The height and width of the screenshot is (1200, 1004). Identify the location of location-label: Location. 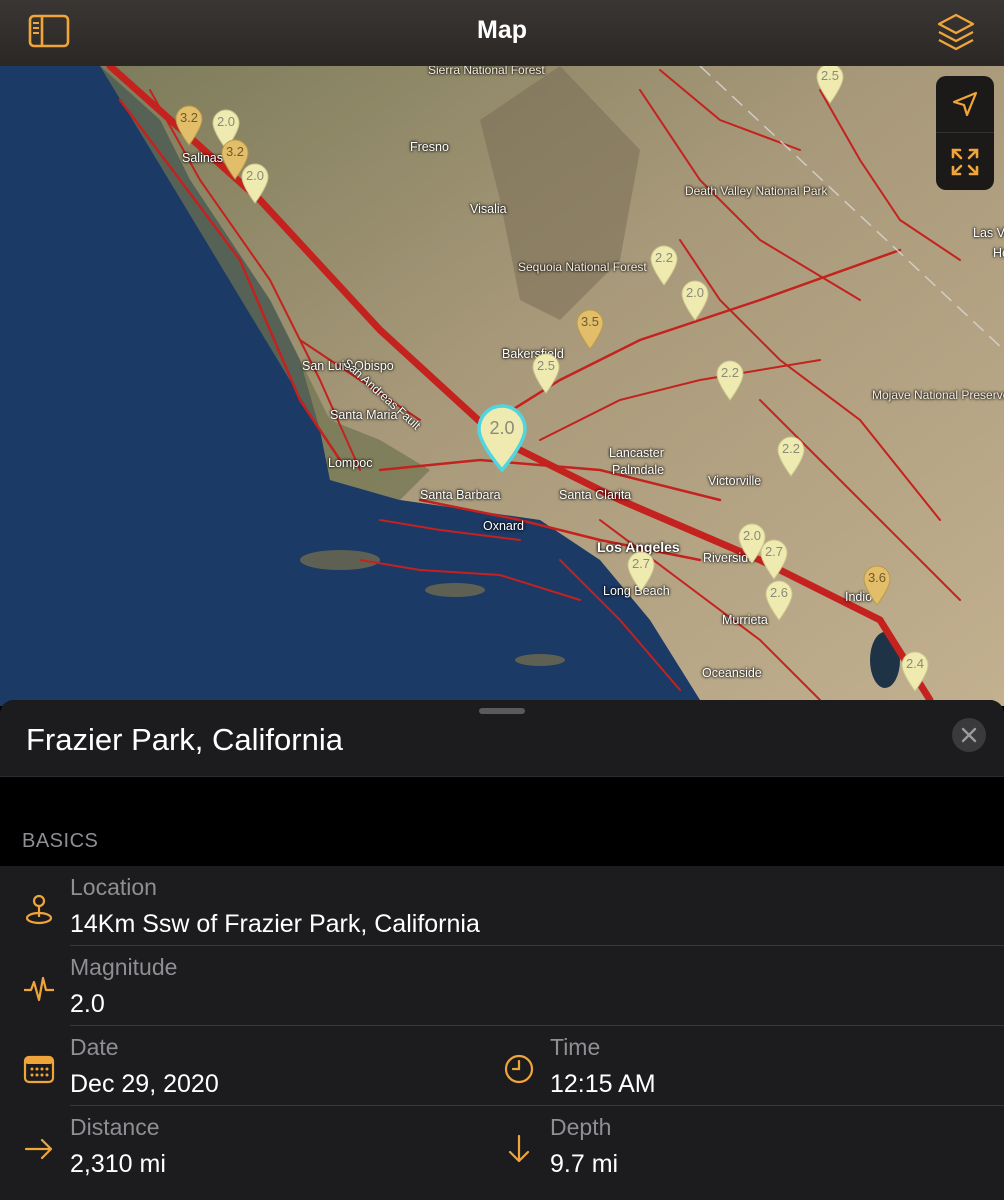
(113, 887).